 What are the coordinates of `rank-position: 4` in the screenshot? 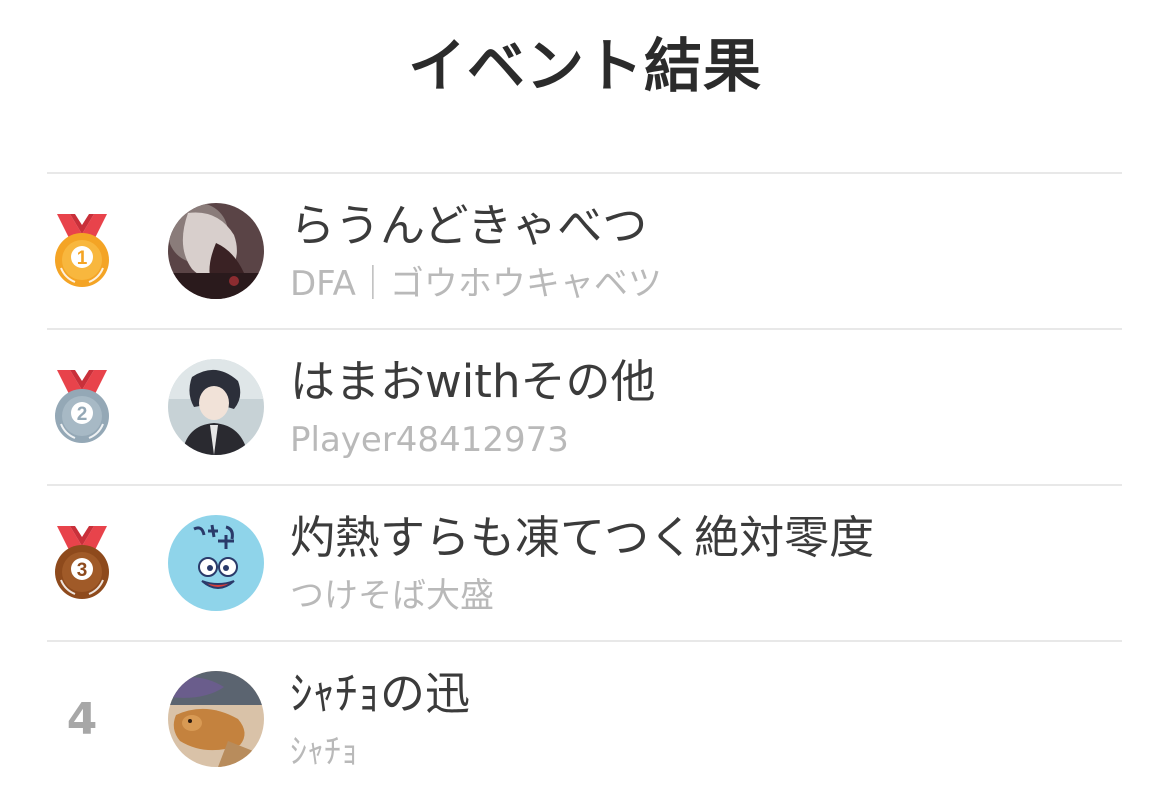 It's located at (82, 720).